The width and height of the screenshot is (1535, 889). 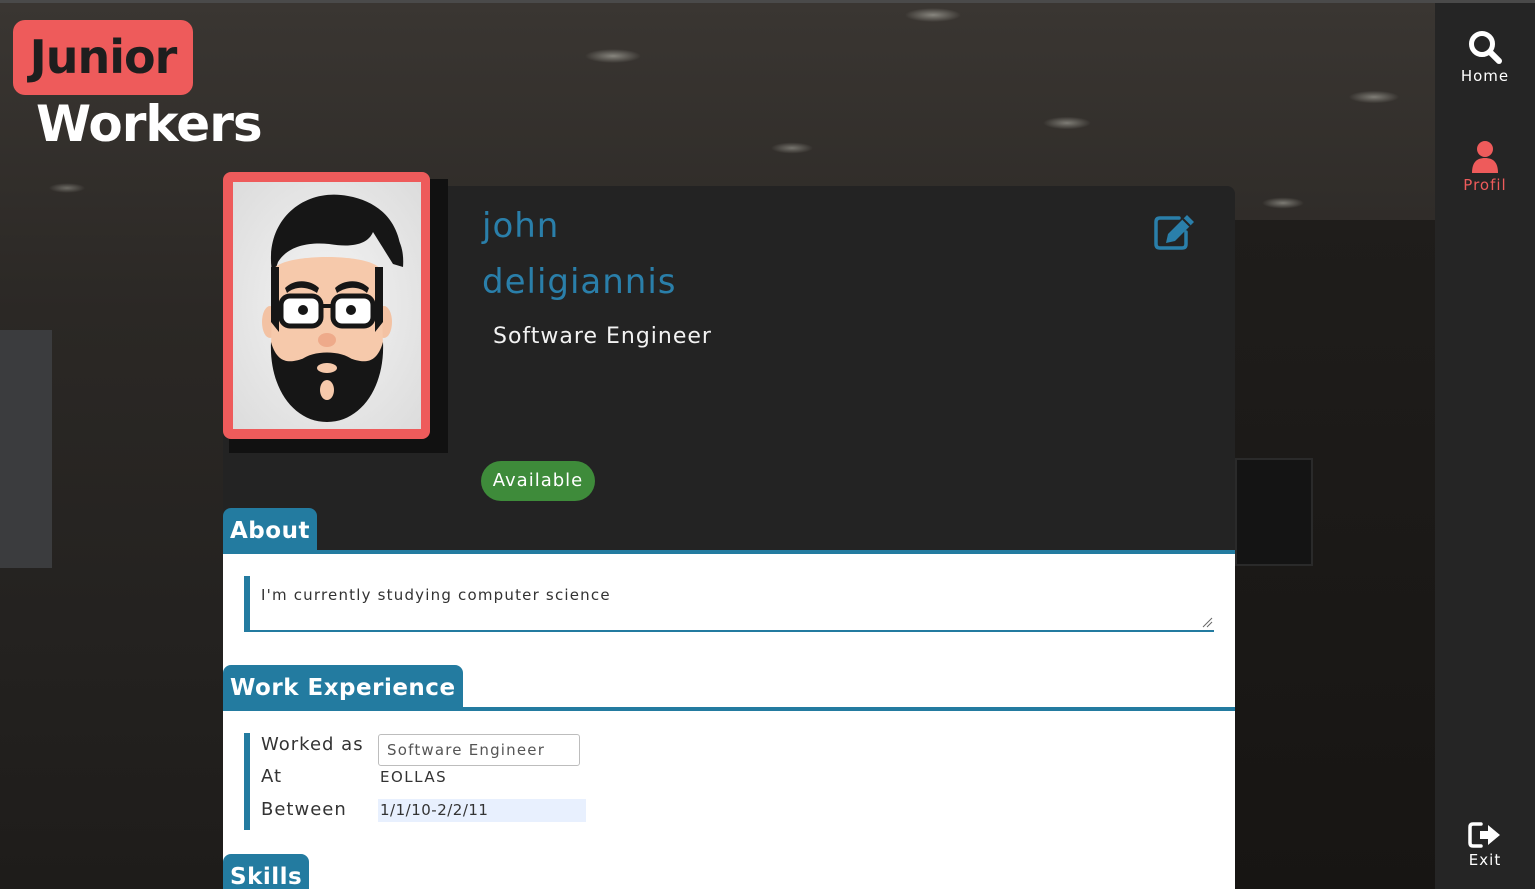 What do you see at coordinates (602, 336) in the screenshot?
I see `profile-job-title: Software Engineer` at bounding box center [602, 336].